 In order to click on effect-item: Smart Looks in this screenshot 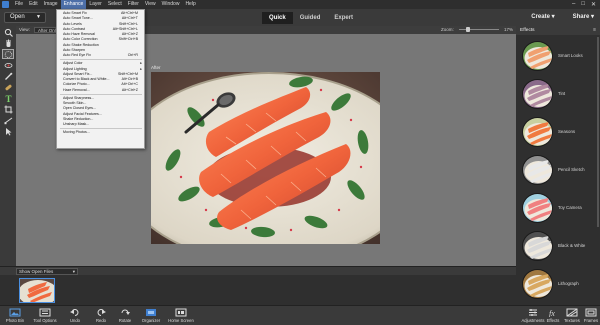, I will do `click(560, 56)`.